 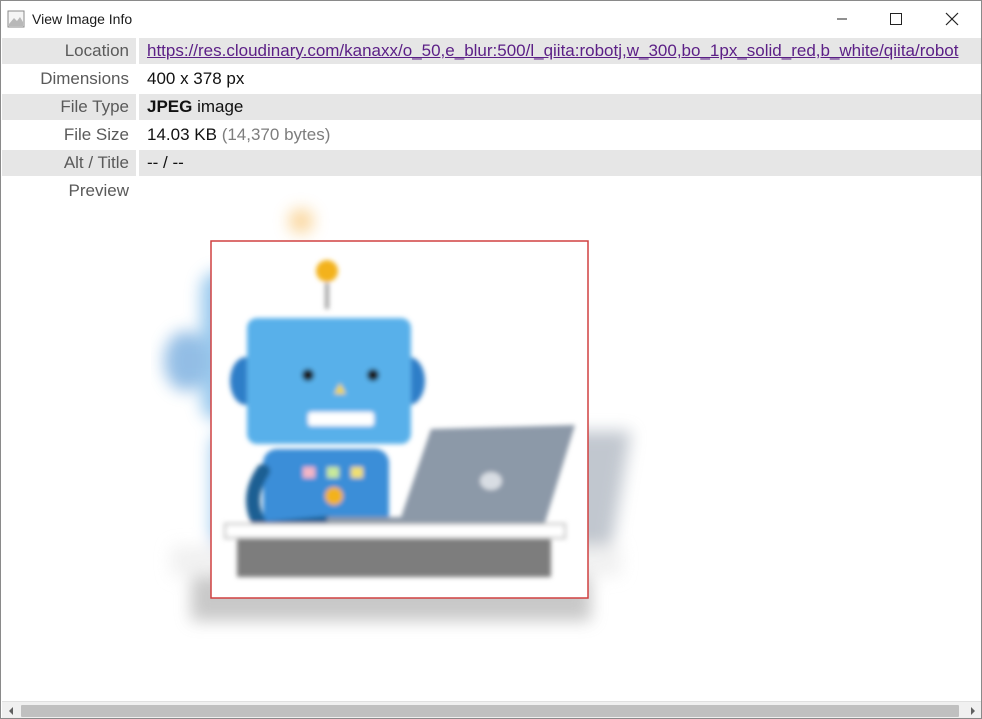 What do you see at coordinates (218, 106) in the screenshot?
I see `file-type-suffix: image` at bounding box center [218, 106].